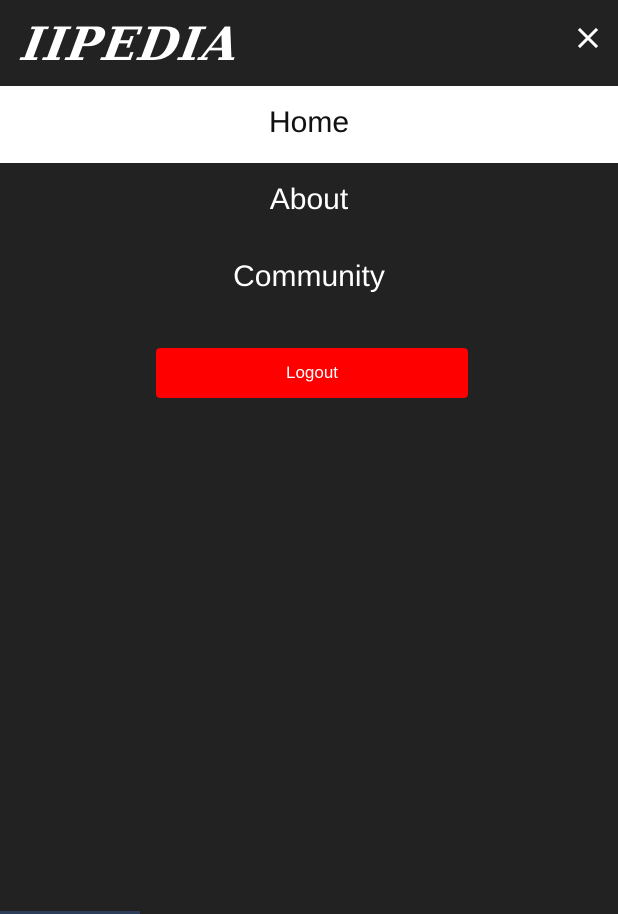 This screenshot has height=914, width=618. What do you see at coordinates (312, 373) in the screenshot?
I see `logout-button: Logout` at bounding box center [312, 373].